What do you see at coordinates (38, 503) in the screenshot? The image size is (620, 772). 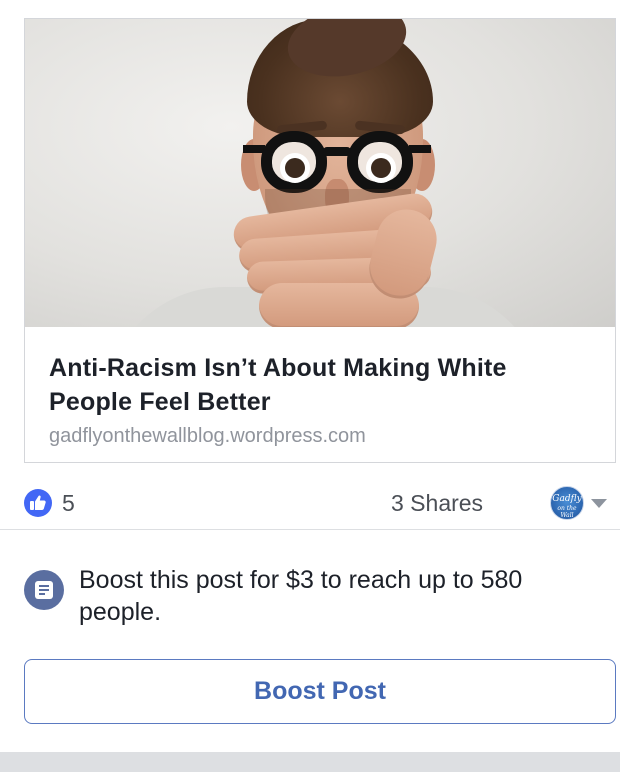 I see `thumbs-up-icon` at bounding box center [38, 503].